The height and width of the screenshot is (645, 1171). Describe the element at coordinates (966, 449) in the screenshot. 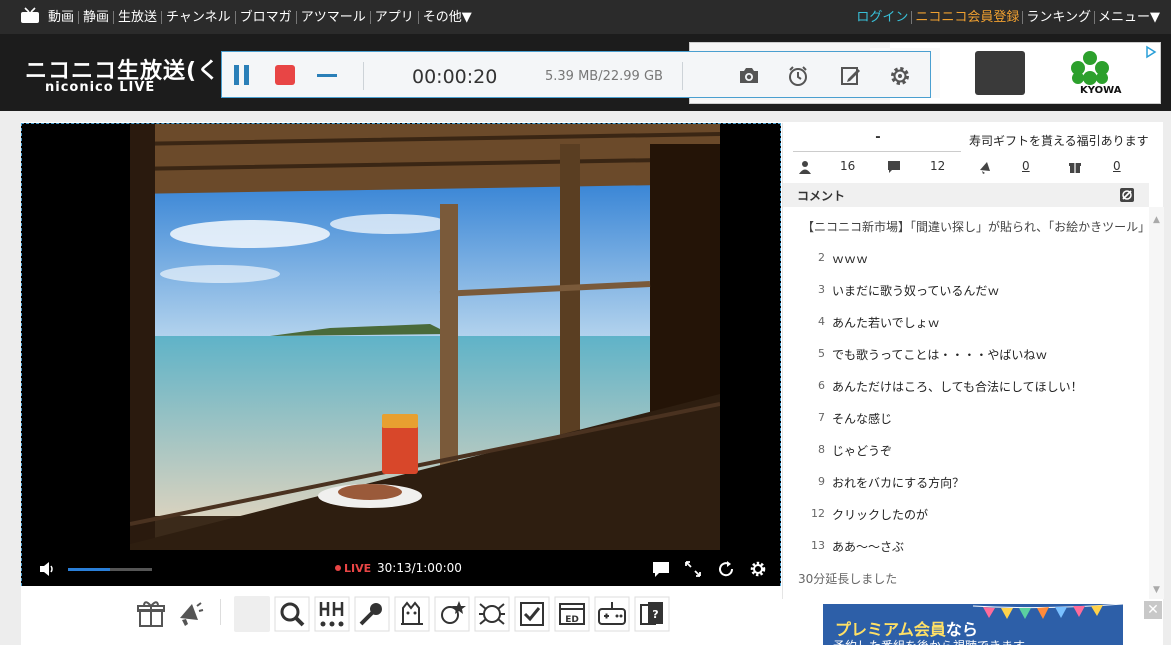

I see `comment-row: 8 じゃどうぞ` at that location.